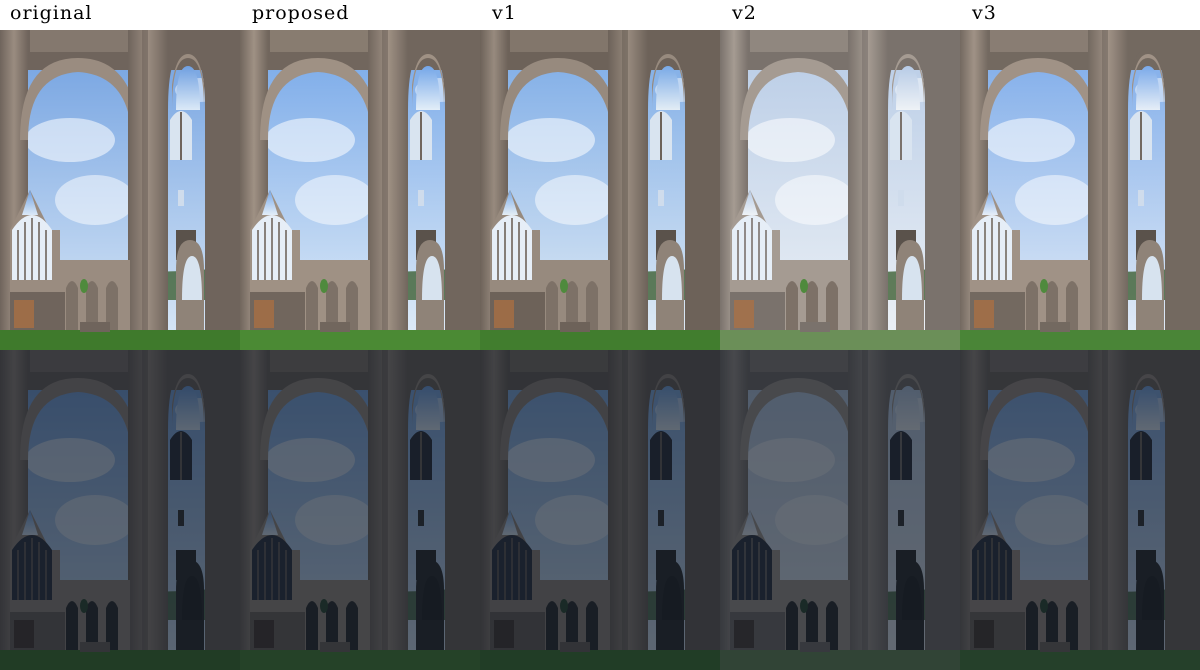 Image resolution: width=1200 pixels, height=670 pixels. What do you see at coordinates (51, 13) in the screenshot?
I see `column-label-original: original` at bounding box center [51, 13].